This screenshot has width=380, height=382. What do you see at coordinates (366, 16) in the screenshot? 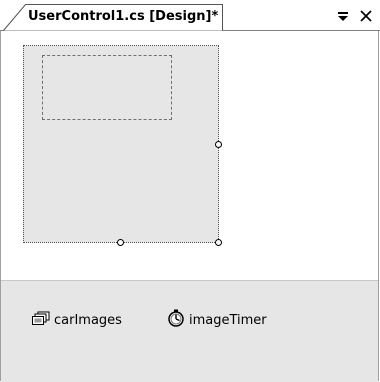
I see `close-icon` at bounding box center [366, 16].